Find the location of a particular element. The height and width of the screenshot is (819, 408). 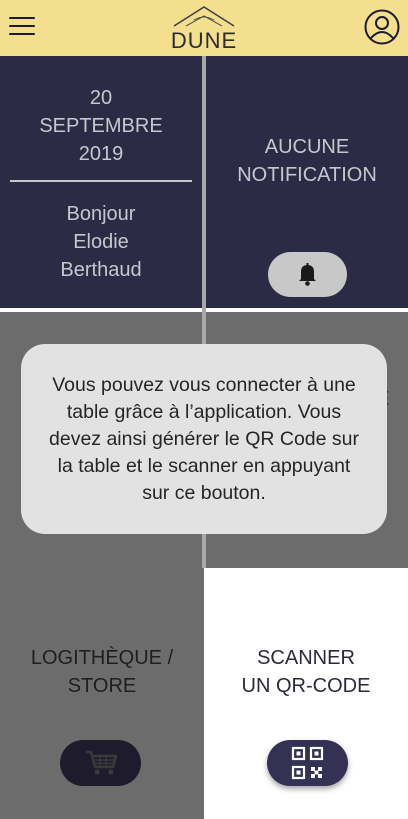

shopping-cart-icon is located at coordinates (102, 762).